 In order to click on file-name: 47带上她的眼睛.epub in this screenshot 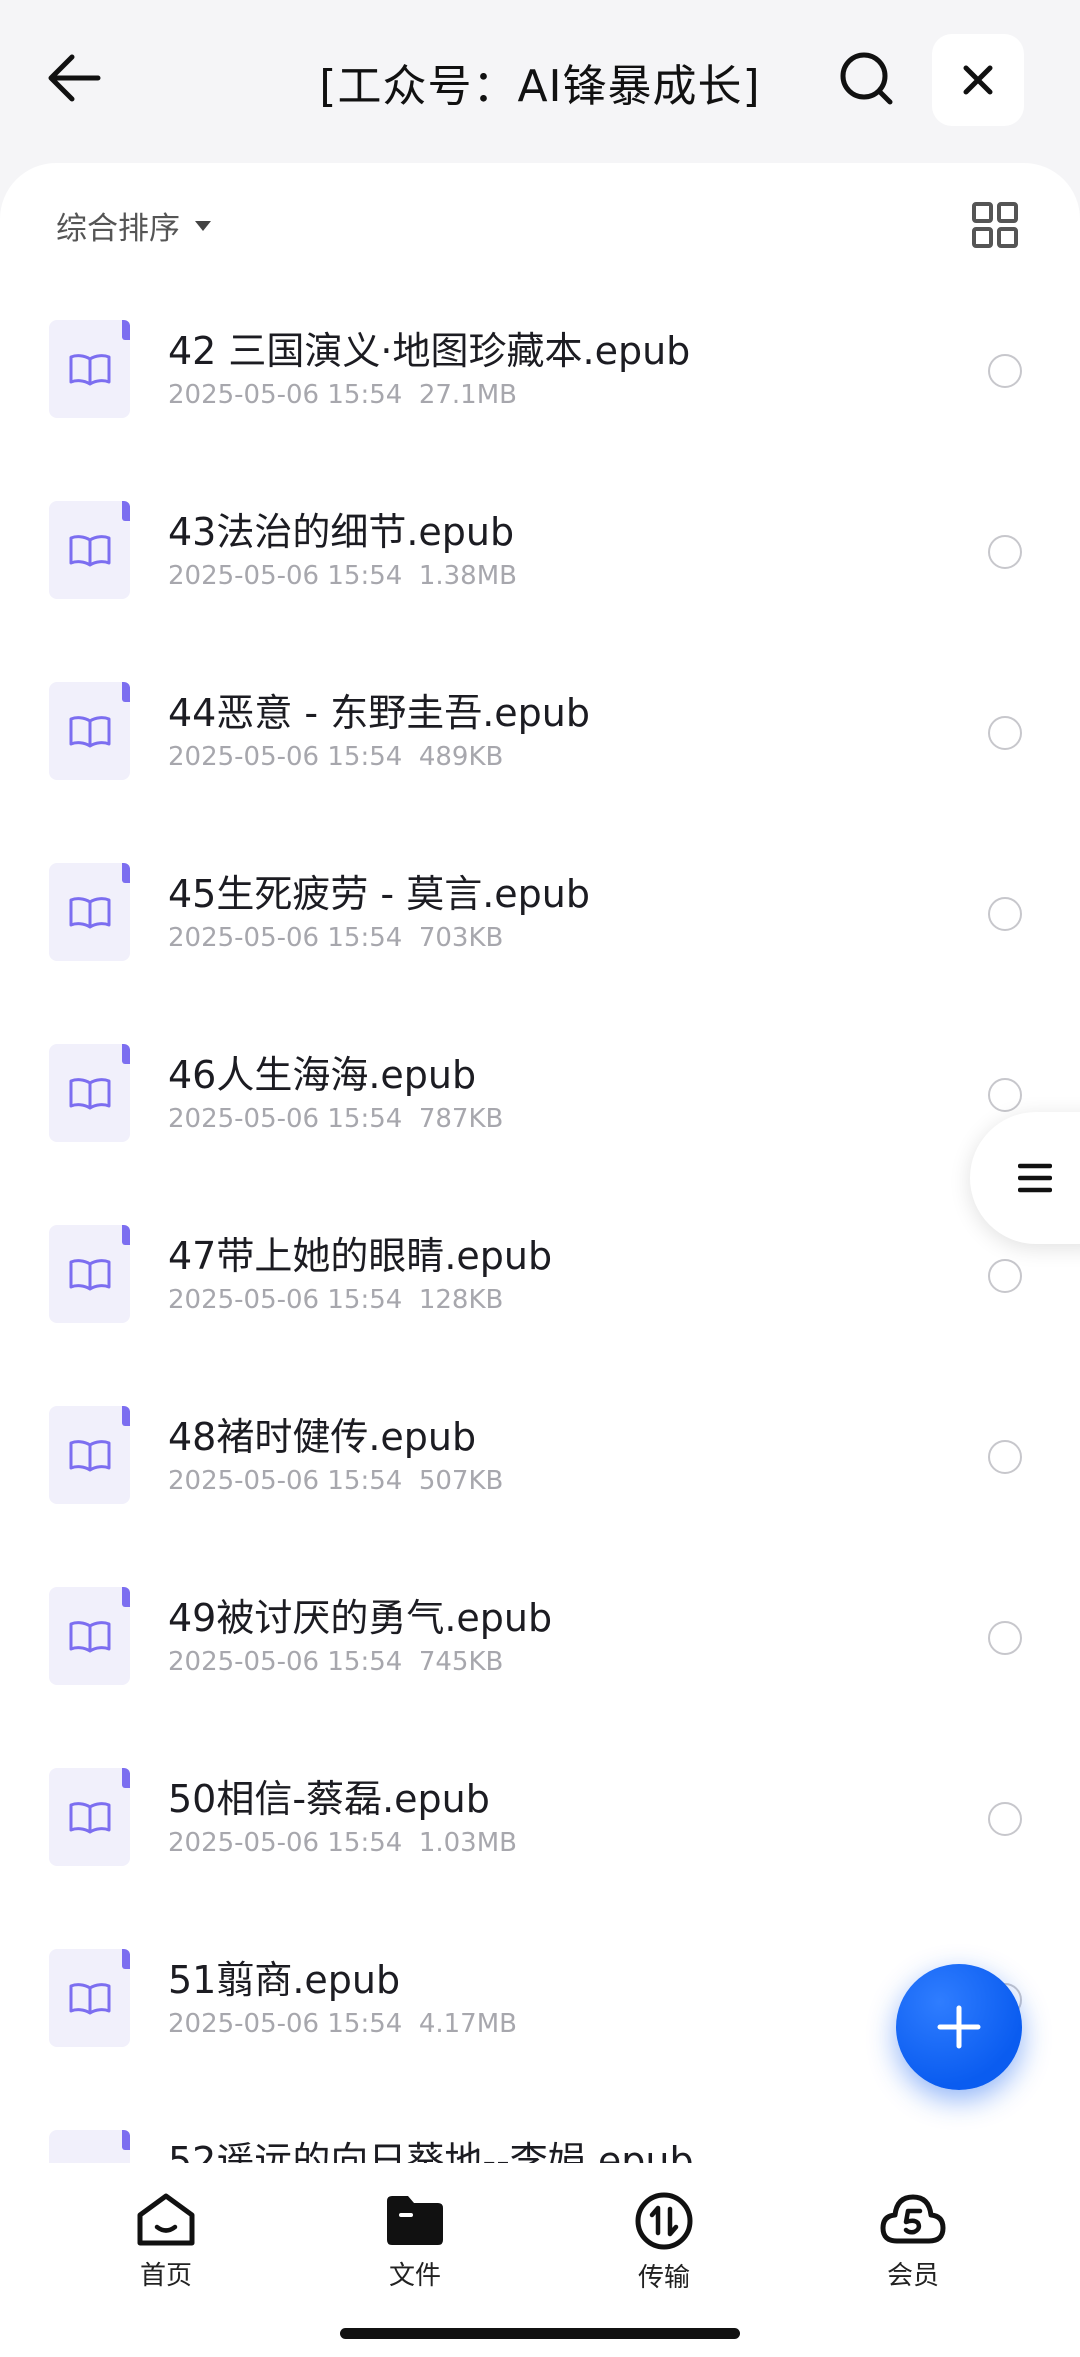, I will do `click(360, 1256)`.